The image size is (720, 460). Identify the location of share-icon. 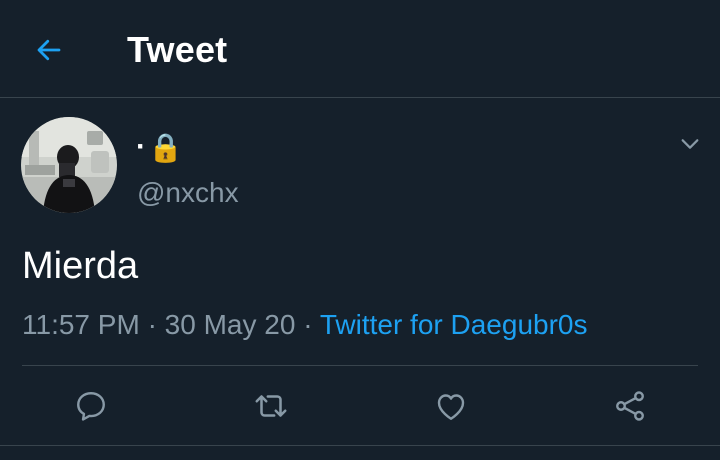
(630, 406).